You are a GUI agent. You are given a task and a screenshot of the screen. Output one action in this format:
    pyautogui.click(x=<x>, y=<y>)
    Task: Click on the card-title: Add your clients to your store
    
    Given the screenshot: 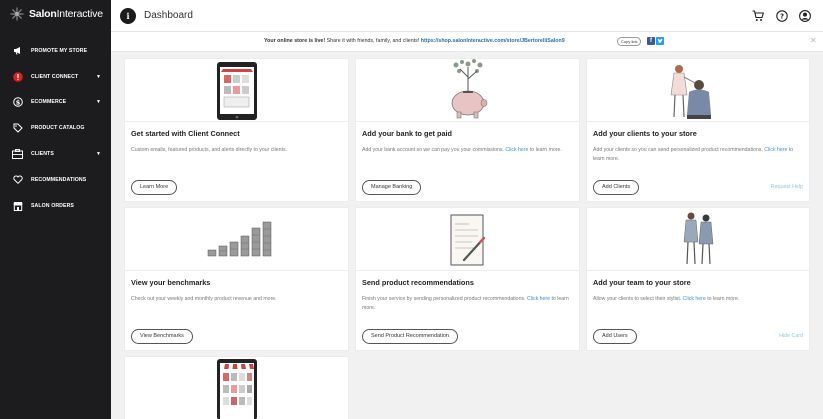 What is the action you would take?
    pyautogui.click(x=645, y=133)
    